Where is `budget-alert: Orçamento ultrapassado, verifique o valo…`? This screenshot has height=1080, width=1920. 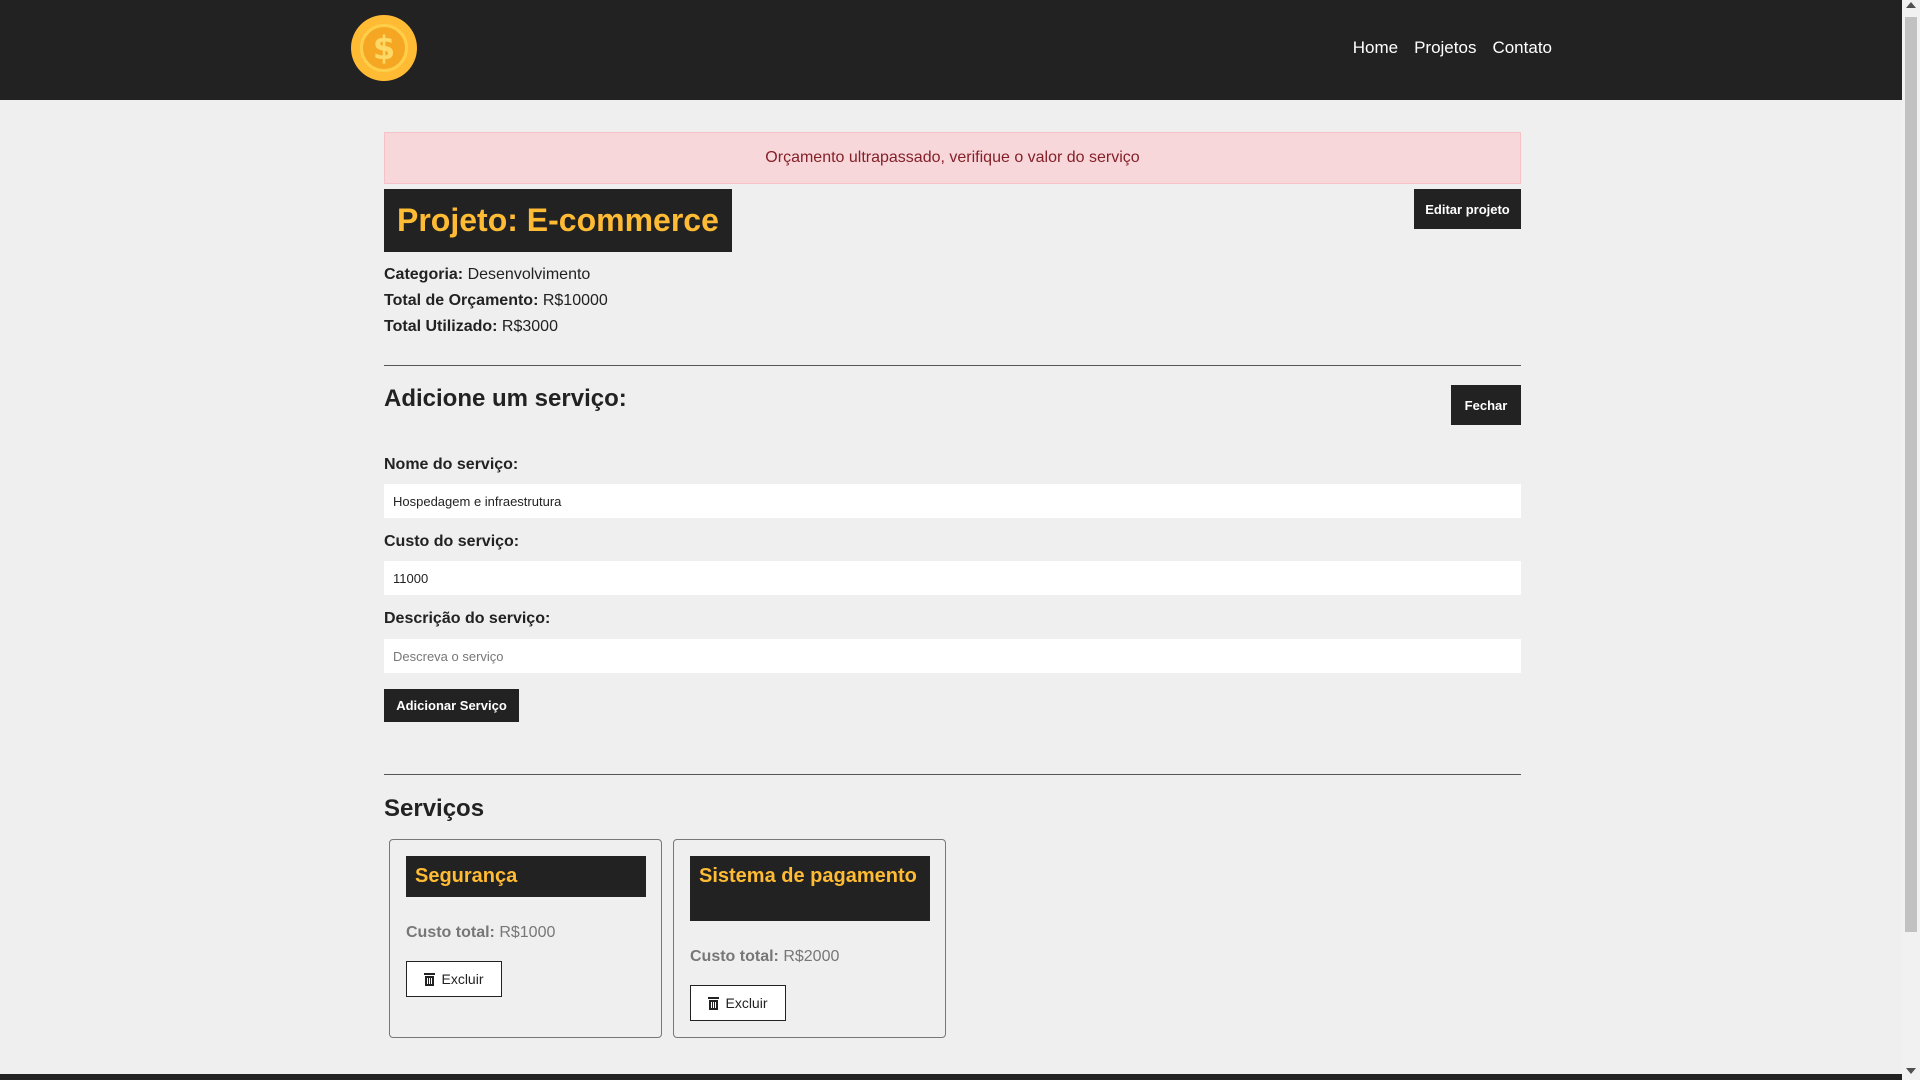 budget-alert: Orçamento ultrapassado, verifique o valo… is located at coordinates (952, 158).